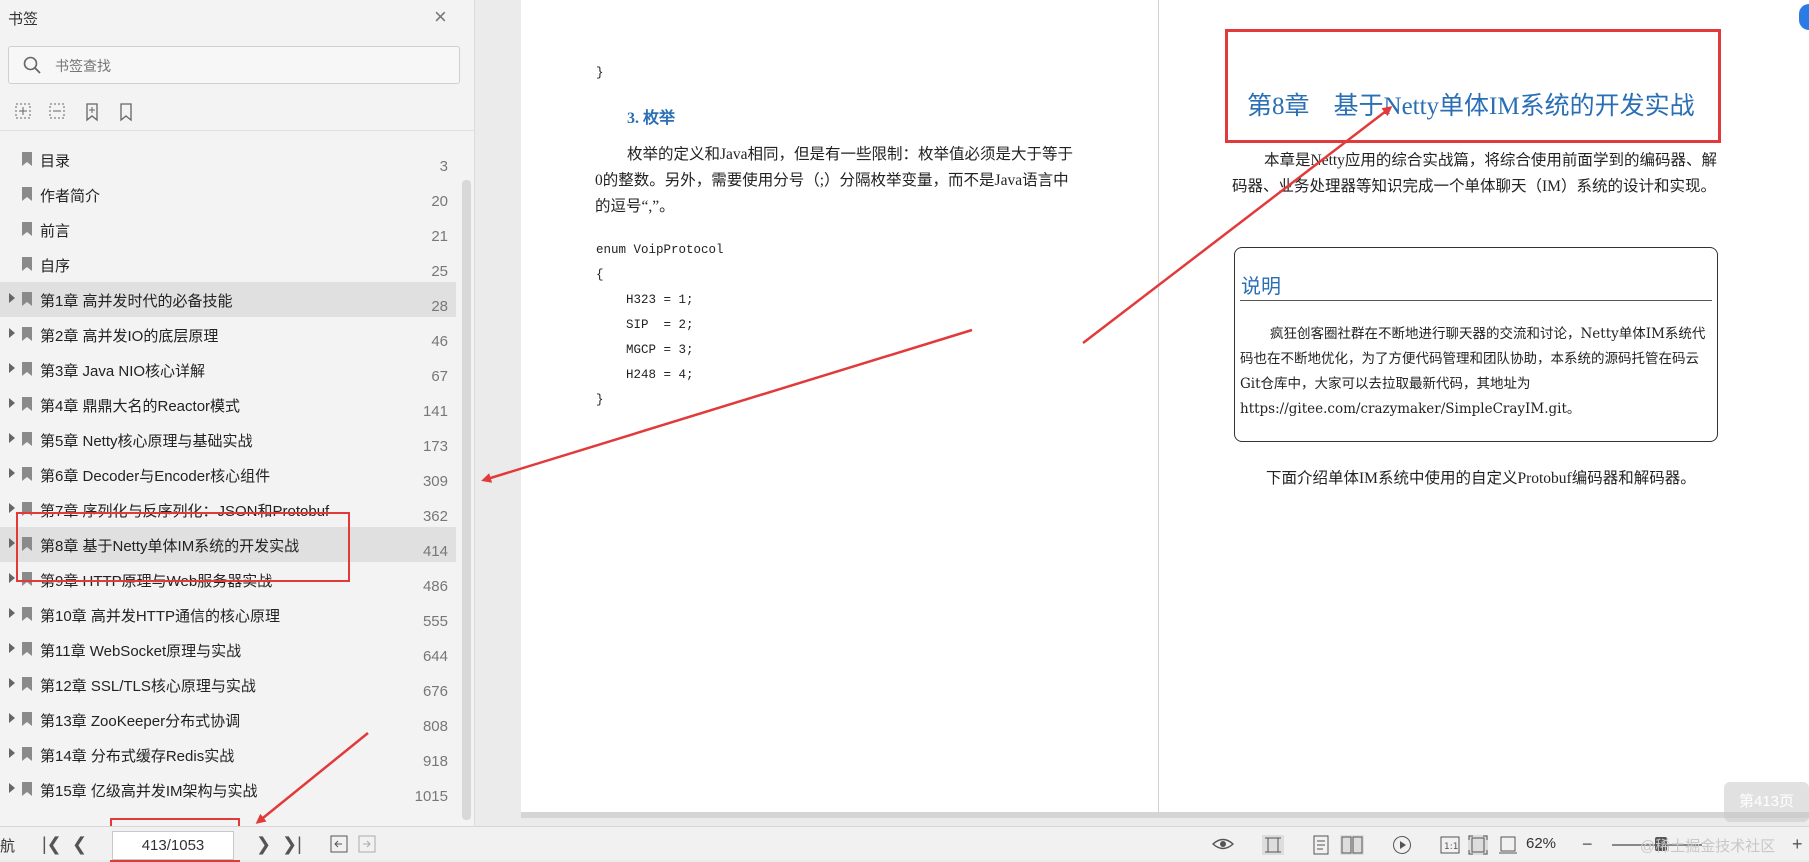 This screenshot has height=862, width=1809. What do you see at coordinates (92, 112) in the screenshot?
I see `add-bookmark-icon` at bounding box center [92, 112].